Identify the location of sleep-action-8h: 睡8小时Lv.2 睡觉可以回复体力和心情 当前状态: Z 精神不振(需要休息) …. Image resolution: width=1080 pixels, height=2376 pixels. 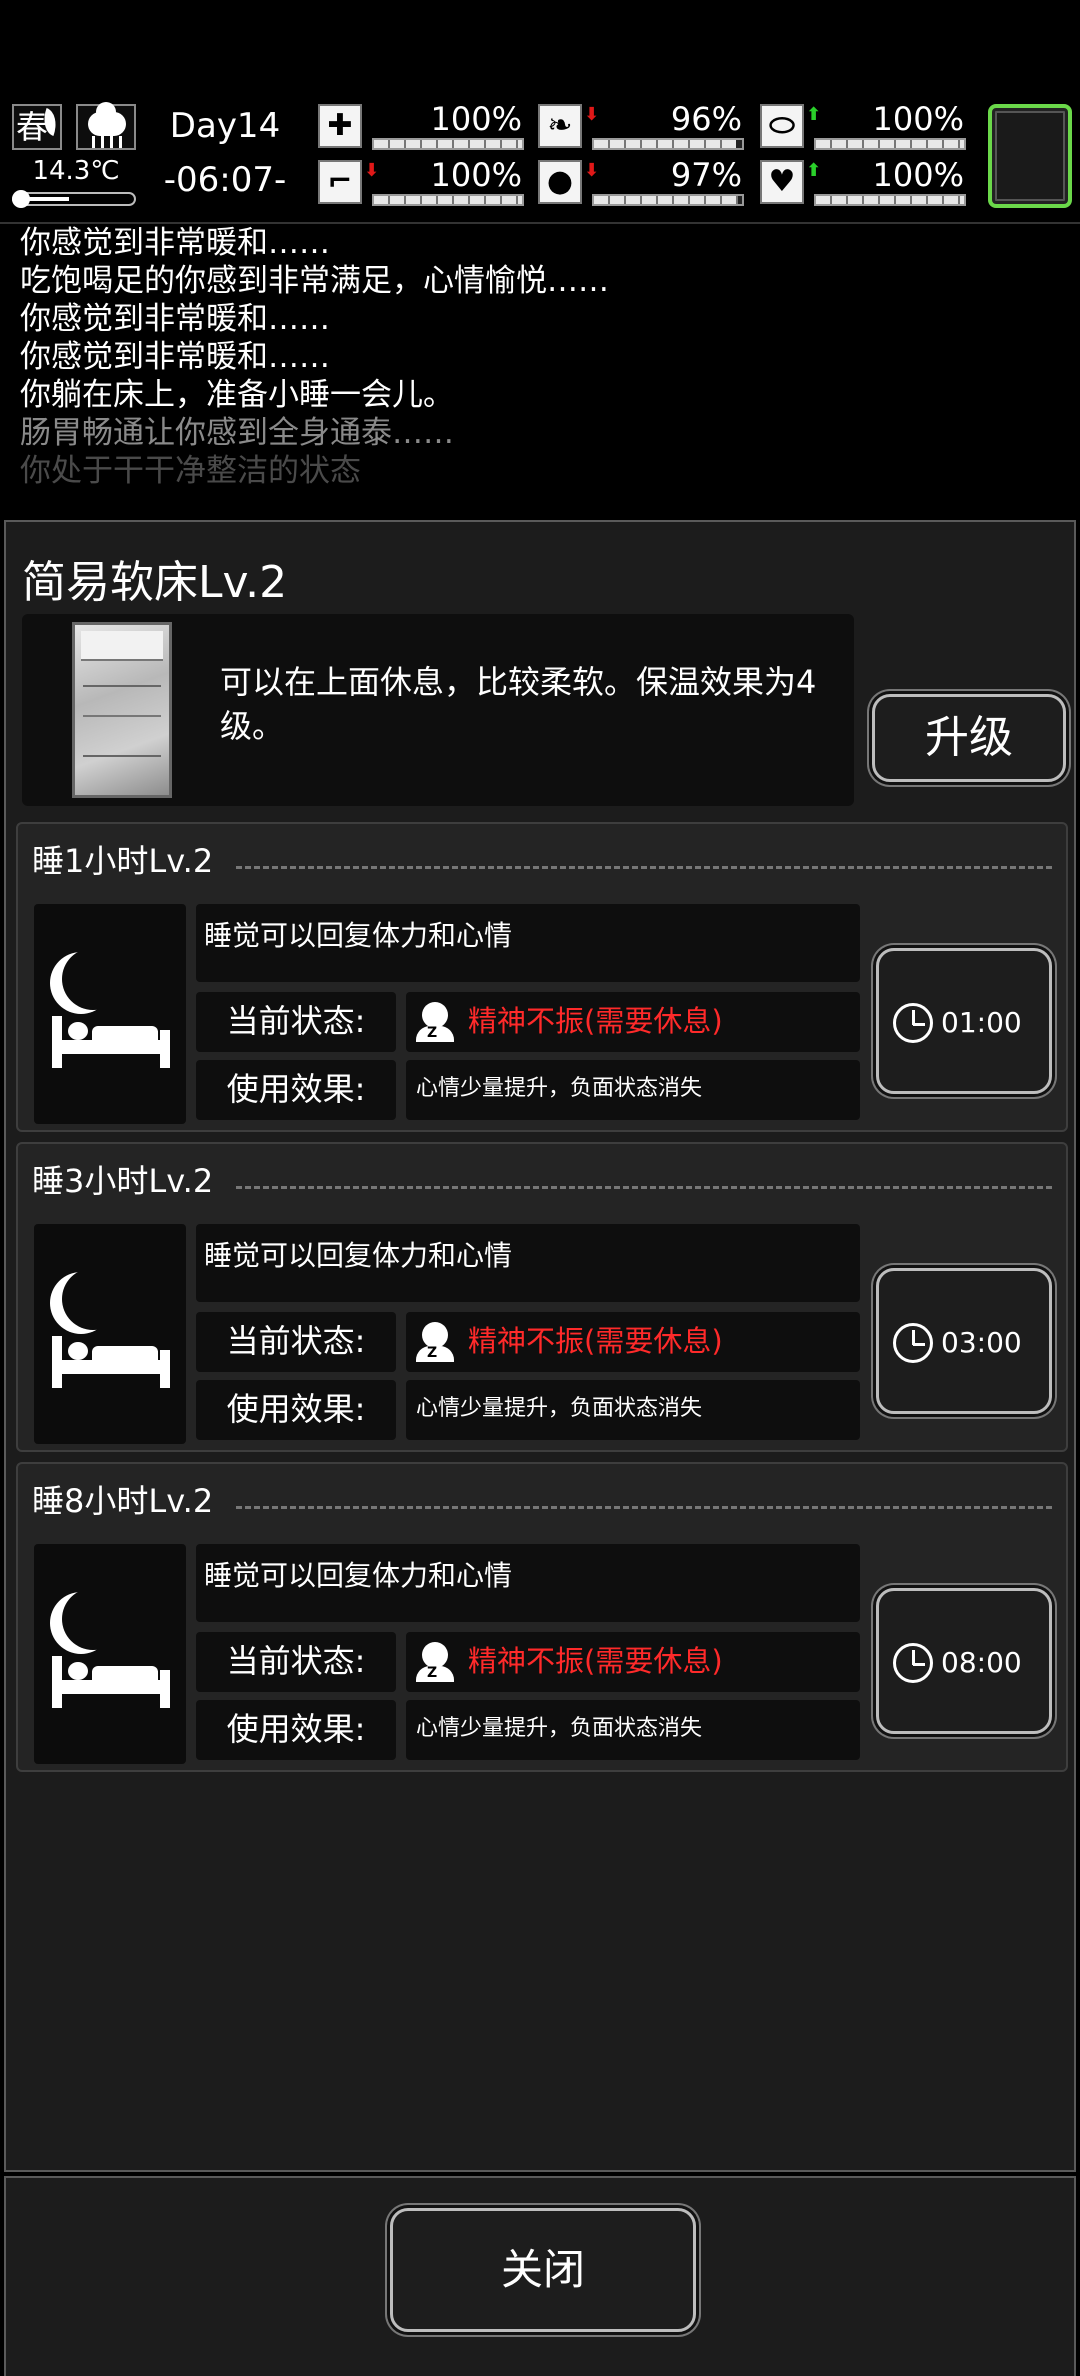
(542, 1617).